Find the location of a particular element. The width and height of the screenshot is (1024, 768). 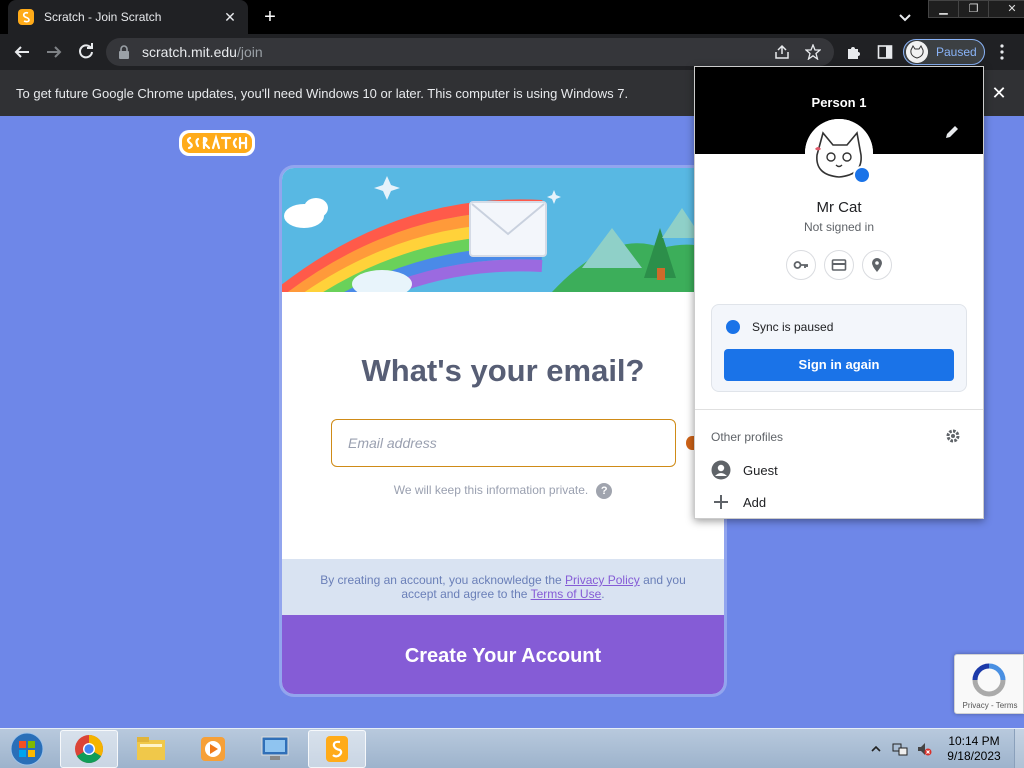

sync-paused-icon is located at coordinates (733, 327).